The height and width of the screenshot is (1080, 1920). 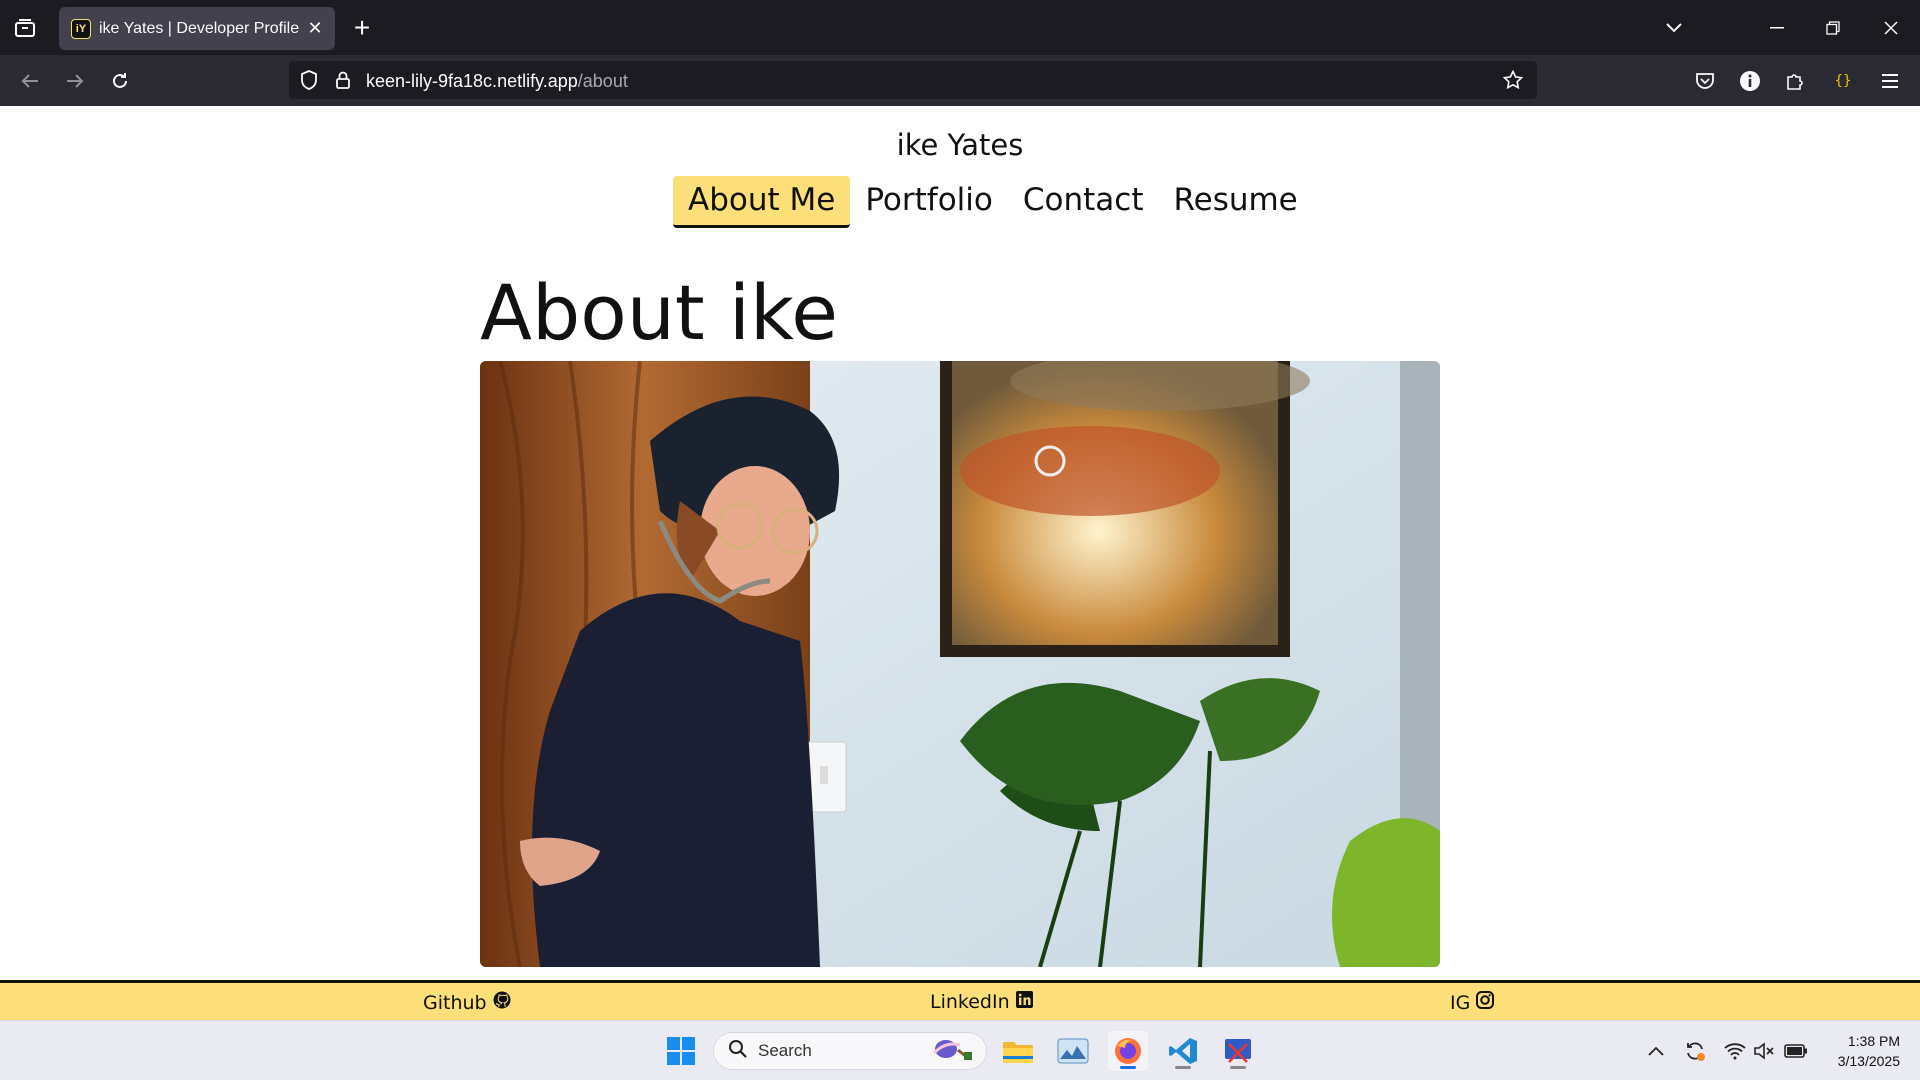 What do you see at coordinates (1128, 1067) in the screenshot?
I see `active-indicator` at bounding box center [1128, 1067].